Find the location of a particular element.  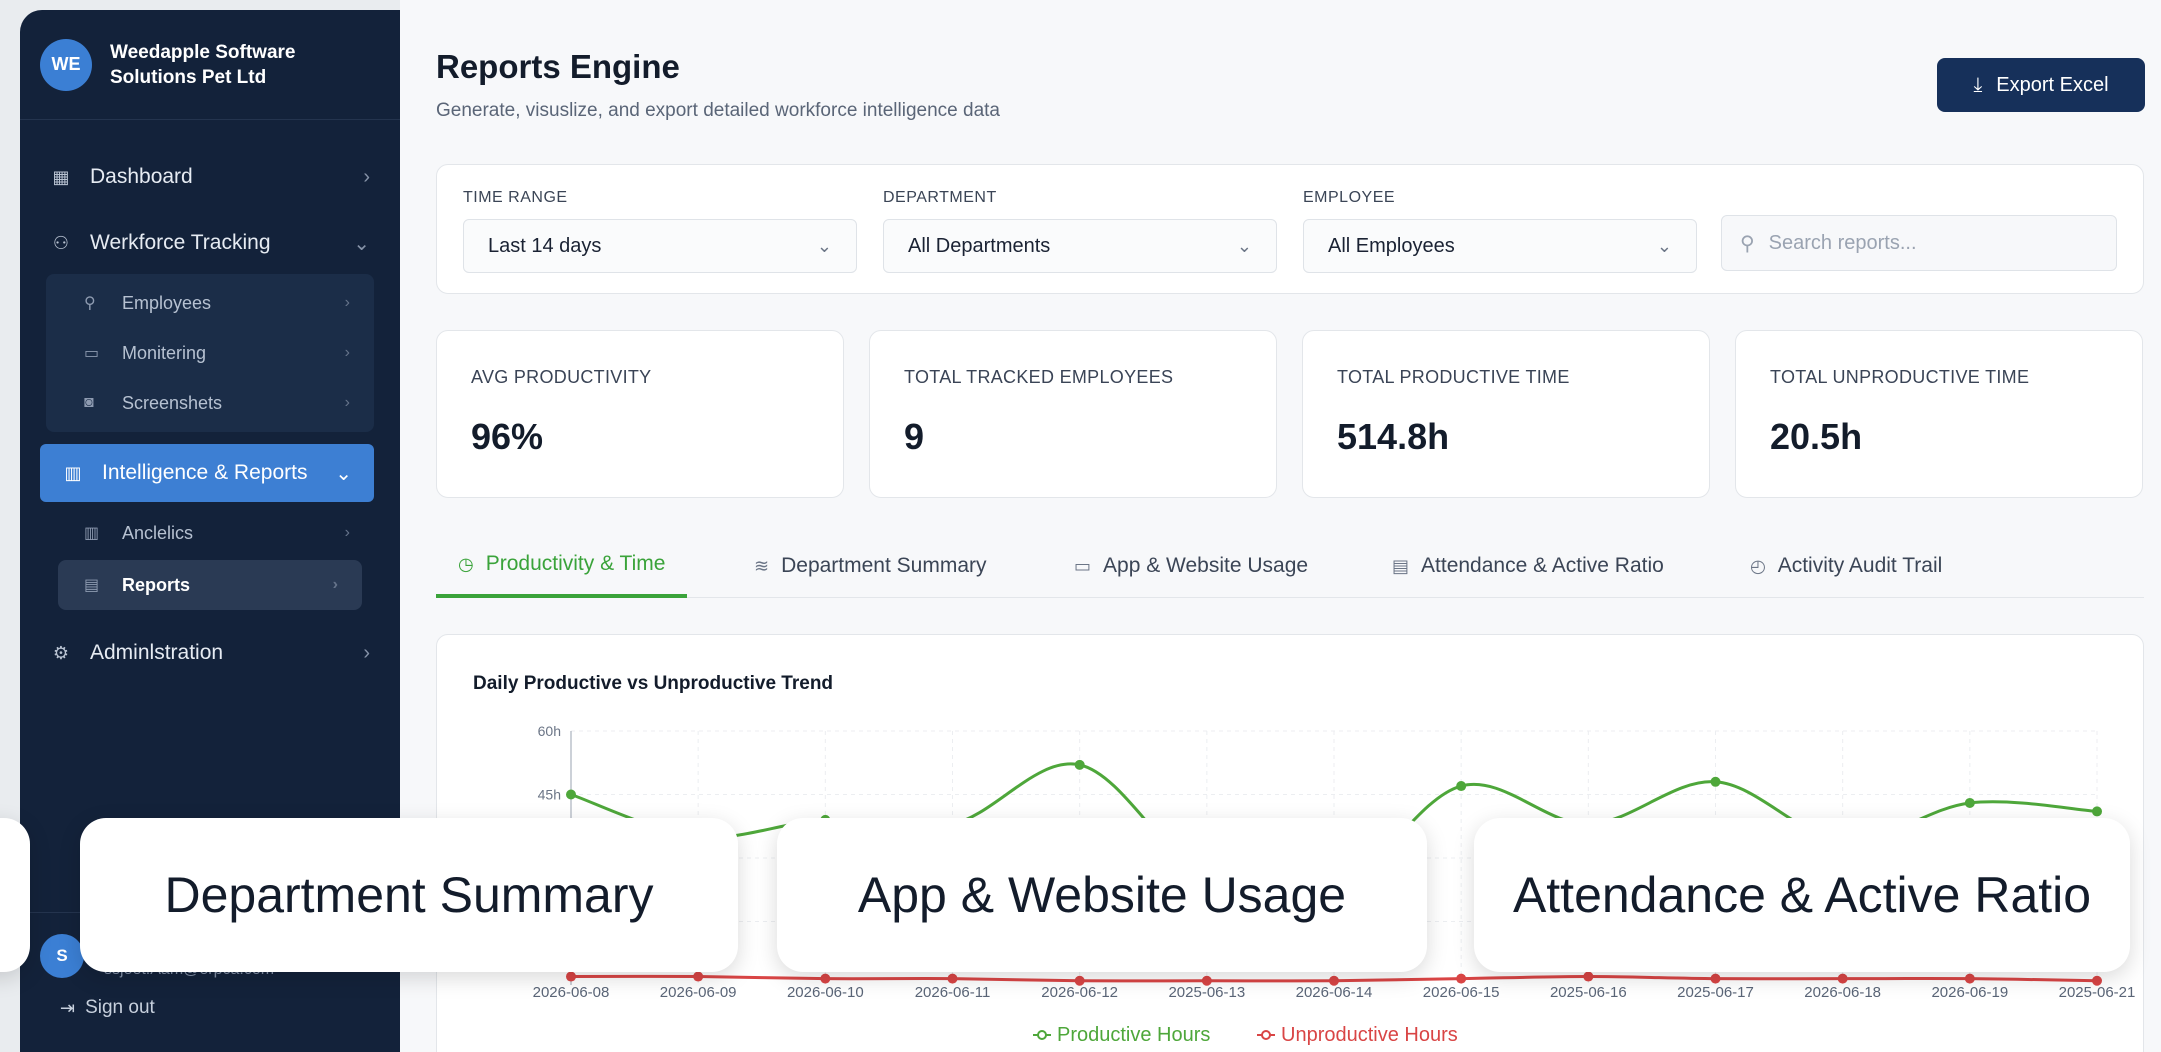

sidebar-item-monitoring: ▭ Monitering › is located at coordinates (210, 353).